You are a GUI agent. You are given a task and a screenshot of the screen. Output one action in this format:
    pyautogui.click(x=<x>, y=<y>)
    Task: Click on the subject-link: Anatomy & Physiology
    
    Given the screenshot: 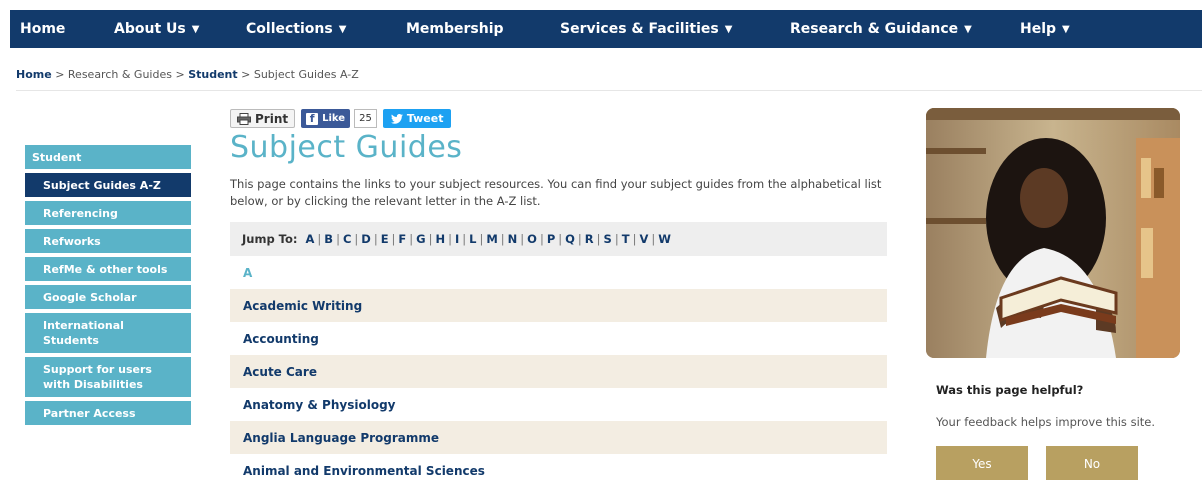 What is the action you would take?
    pyautogui.click(x=558, y=404)
    